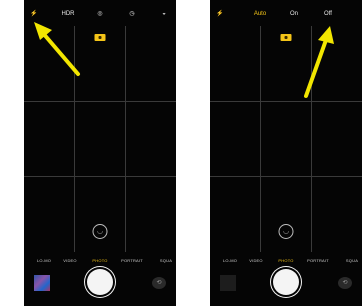 The width and height of the screenshot is (364, 306). What do you see at coordinates (328, 14) in the screenshot?
I see `flash-off-option: Off` at bounding box center [328, 14].